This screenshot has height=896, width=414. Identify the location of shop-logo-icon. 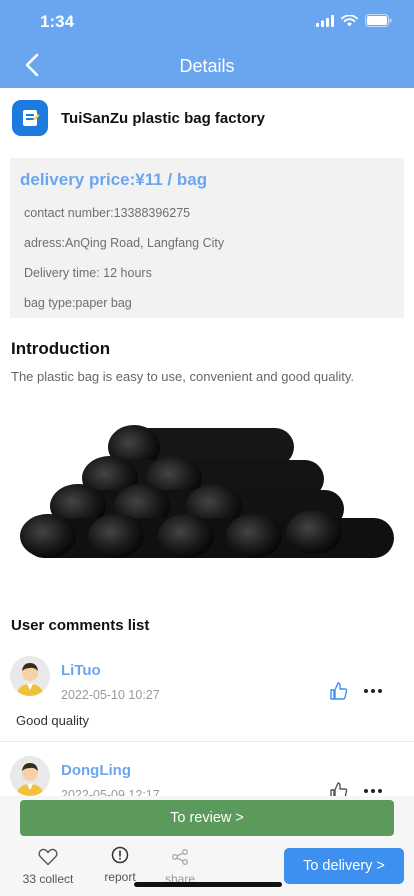
(30, 118).